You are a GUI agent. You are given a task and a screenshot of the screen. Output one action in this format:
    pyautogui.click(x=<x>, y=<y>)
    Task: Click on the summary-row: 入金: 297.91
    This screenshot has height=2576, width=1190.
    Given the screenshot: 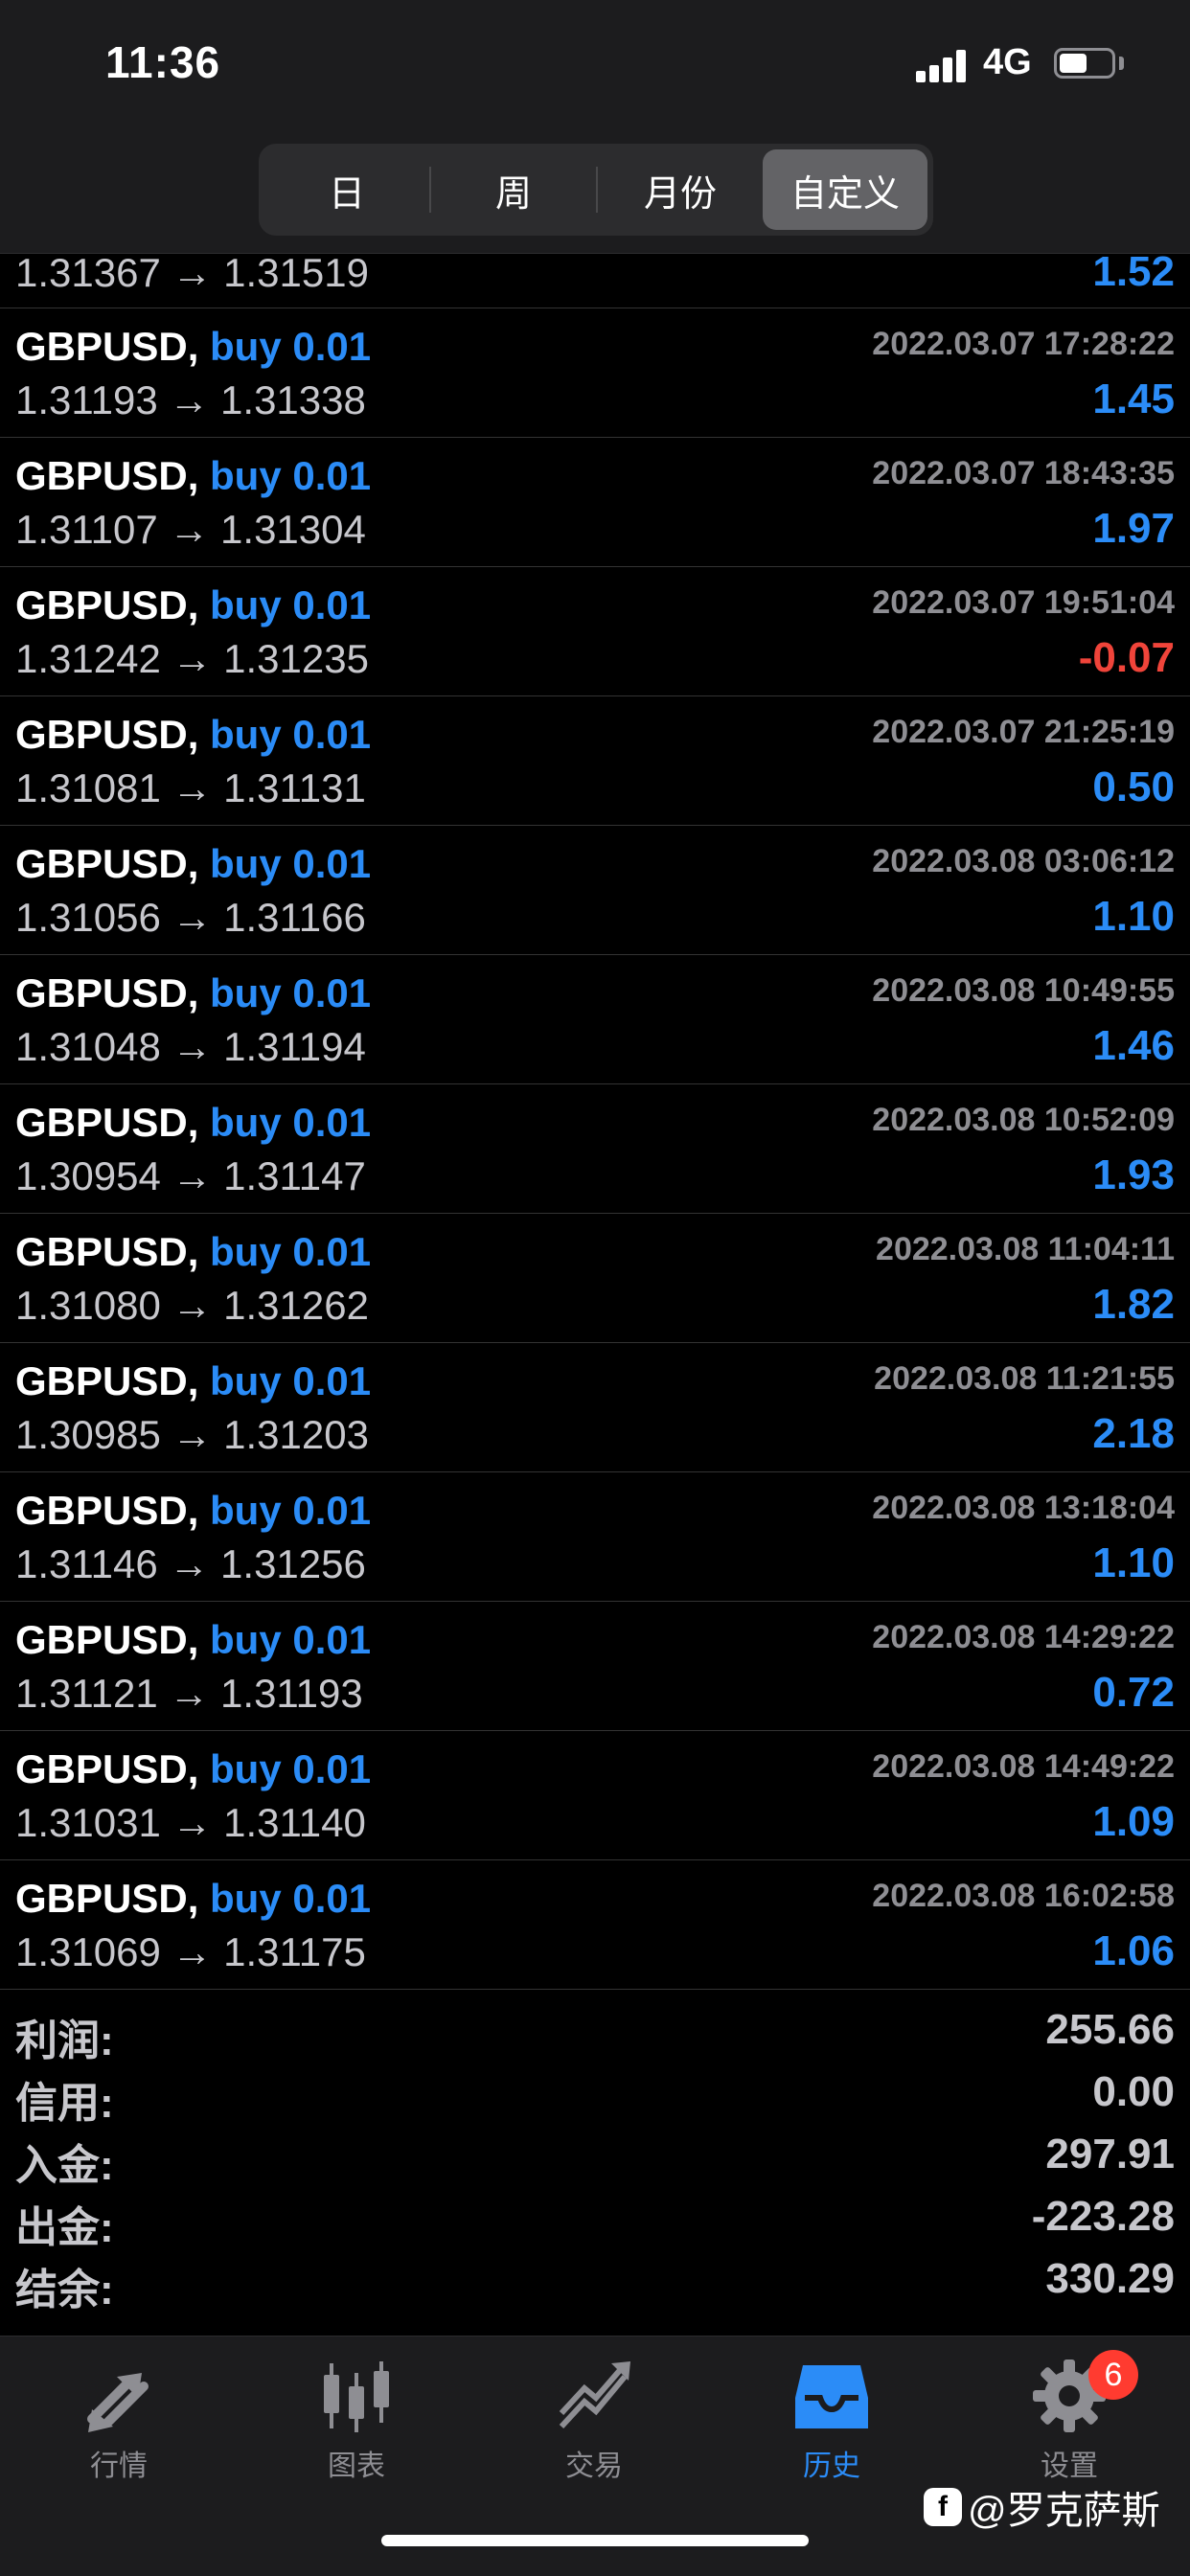 What is the action you would take?
    pyautogui.click(x=595, y=2157)
    